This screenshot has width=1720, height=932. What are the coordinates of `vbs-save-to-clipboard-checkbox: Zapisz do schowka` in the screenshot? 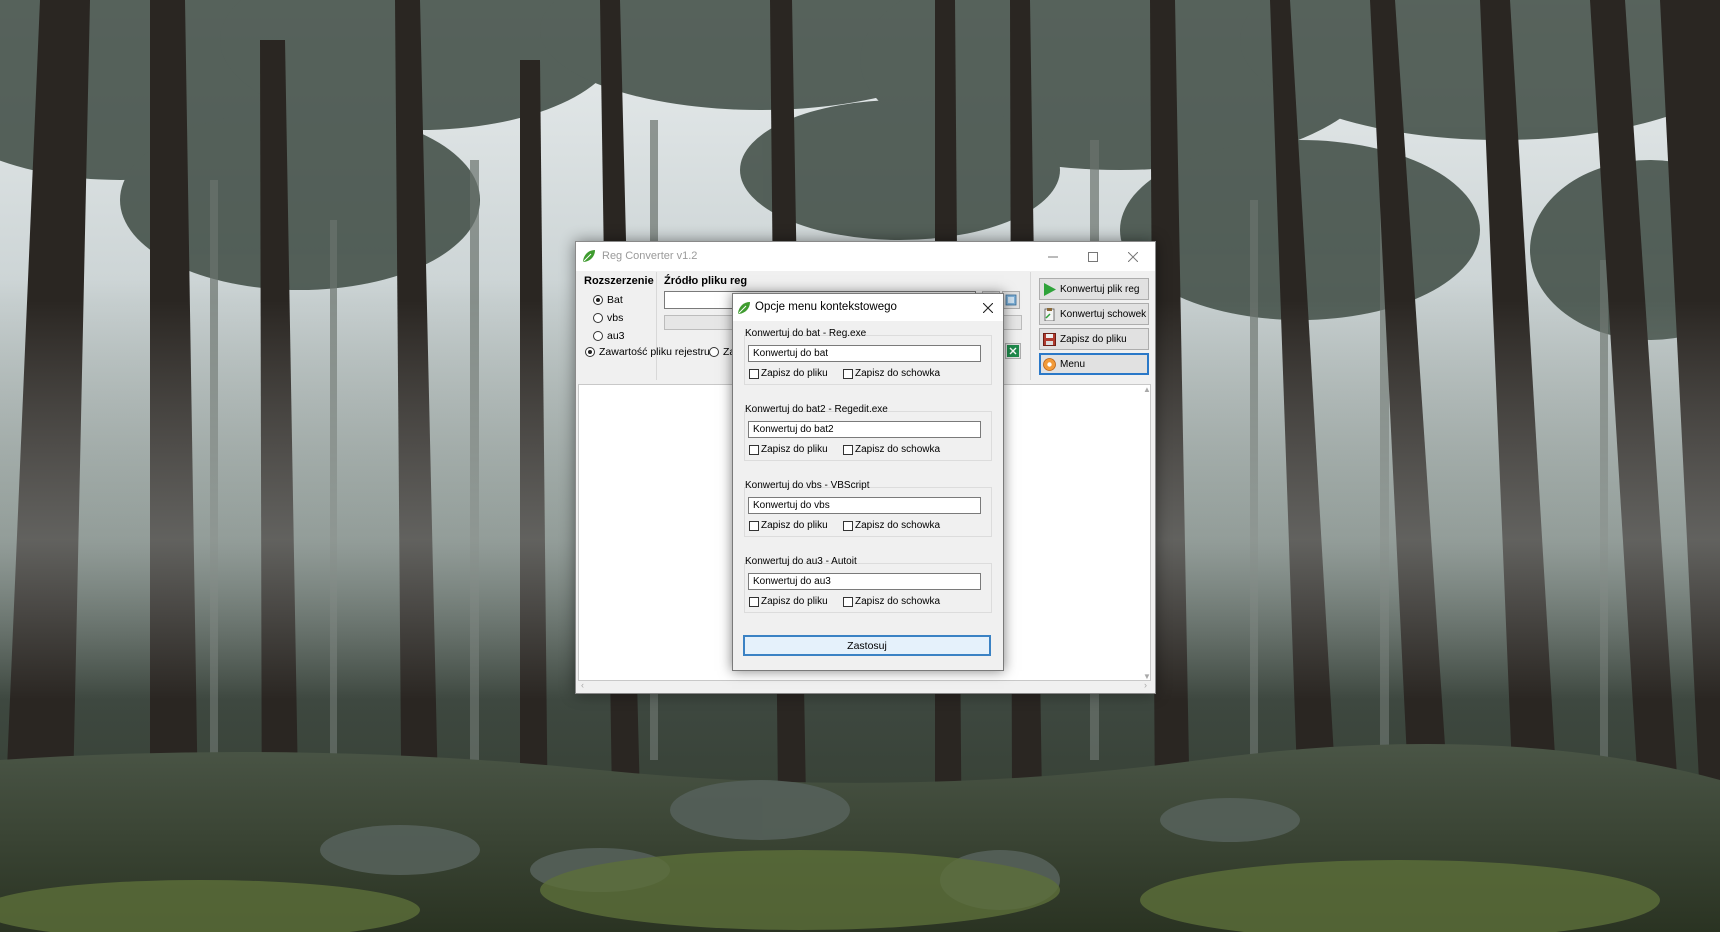 It's located at (891, 525).